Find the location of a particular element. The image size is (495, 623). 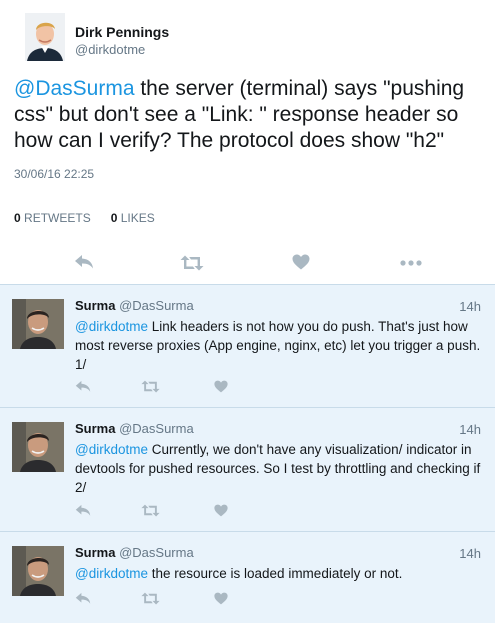

likes-count: 0 is located at coordinates (114, 218).